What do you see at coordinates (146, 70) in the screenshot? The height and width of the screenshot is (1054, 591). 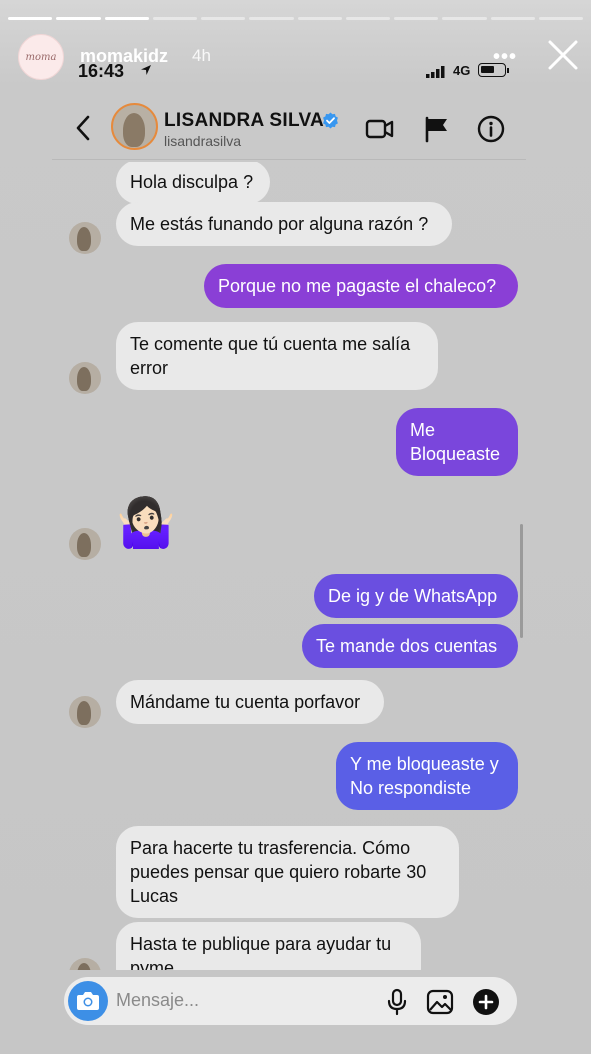 I see `location-arrow-icon` at bounding box center [146, 70].